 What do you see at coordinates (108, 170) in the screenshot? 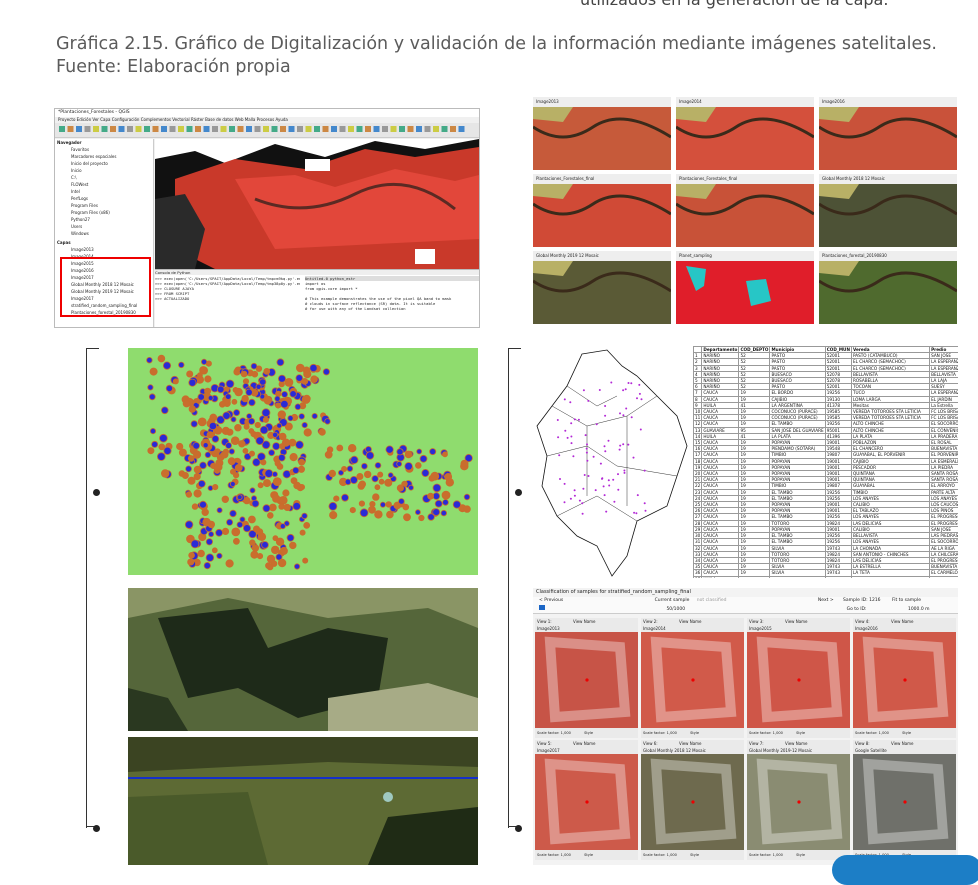
I see `browser-item: Inicio` at bounding box center [108, 170].